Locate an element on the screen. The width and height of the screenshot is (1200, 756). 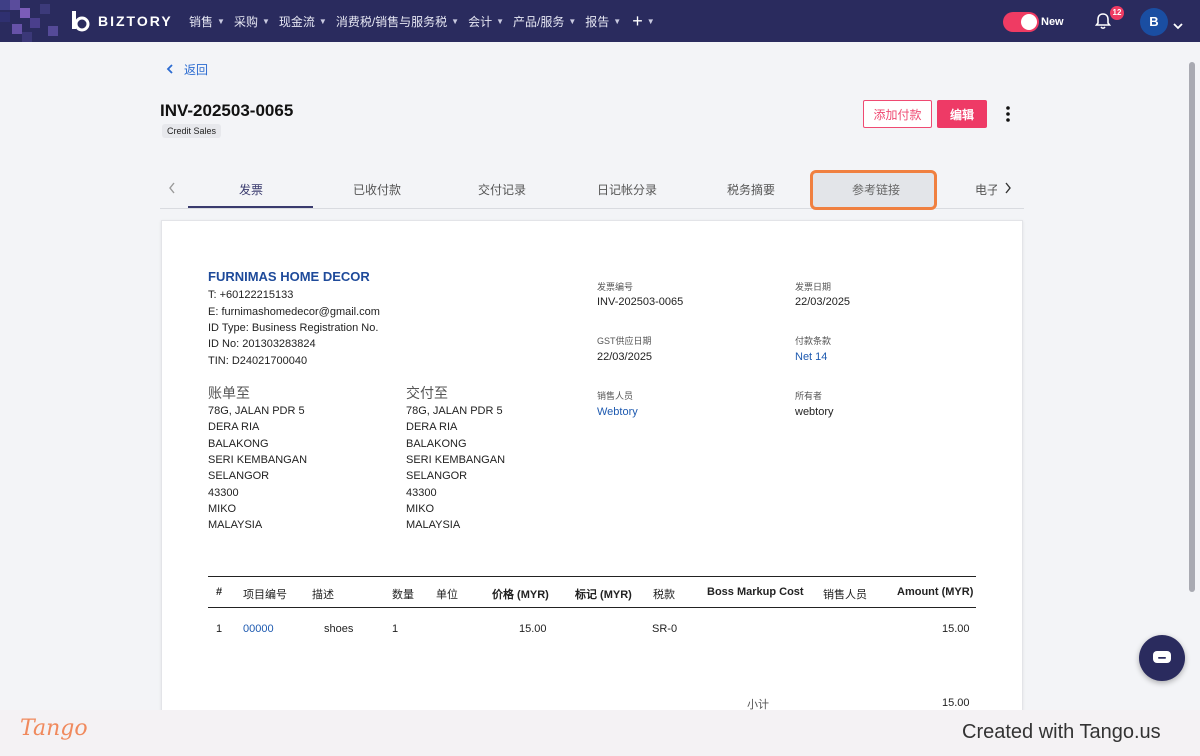
menu-sales: 销售 ▼ is located at coordinates (207, 21).